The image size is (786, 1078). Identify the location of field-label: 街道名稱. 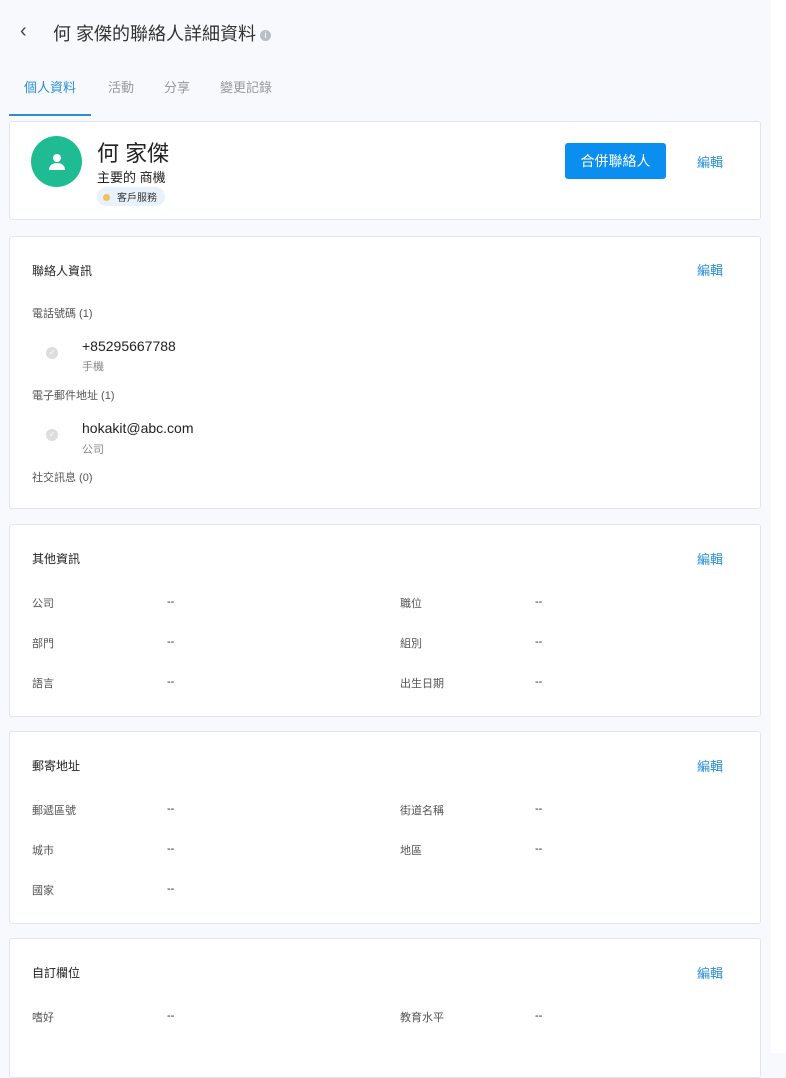
(422, 811).